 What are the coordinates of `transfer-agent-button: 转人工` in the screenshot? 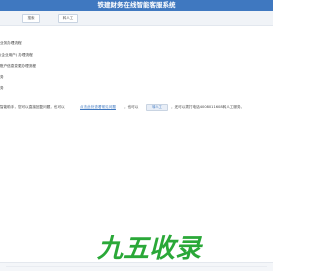 It's located at (68, 18).